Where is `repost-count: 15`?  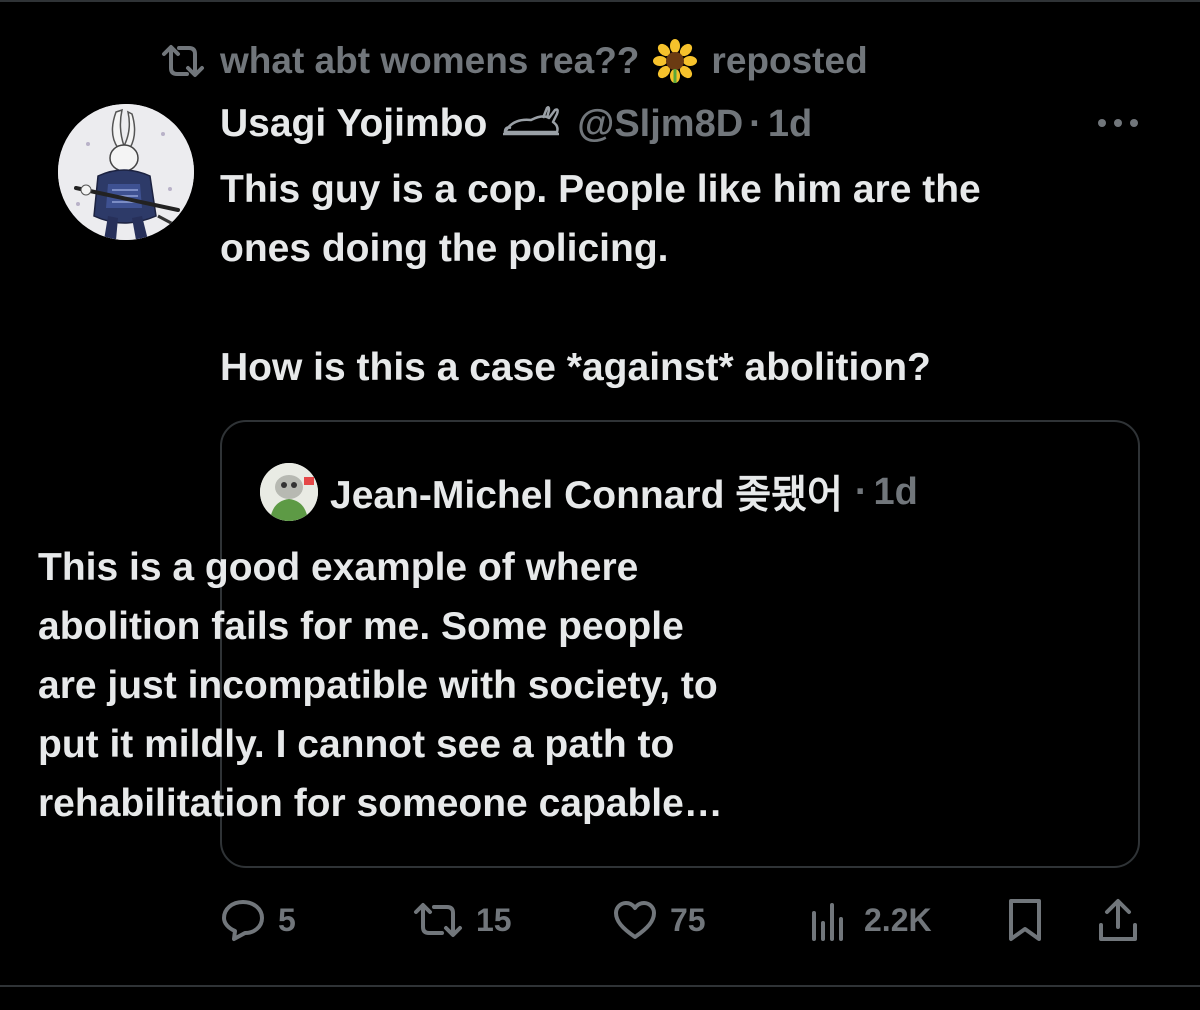 repost-count: 15 is located at coordinates (494, 919).